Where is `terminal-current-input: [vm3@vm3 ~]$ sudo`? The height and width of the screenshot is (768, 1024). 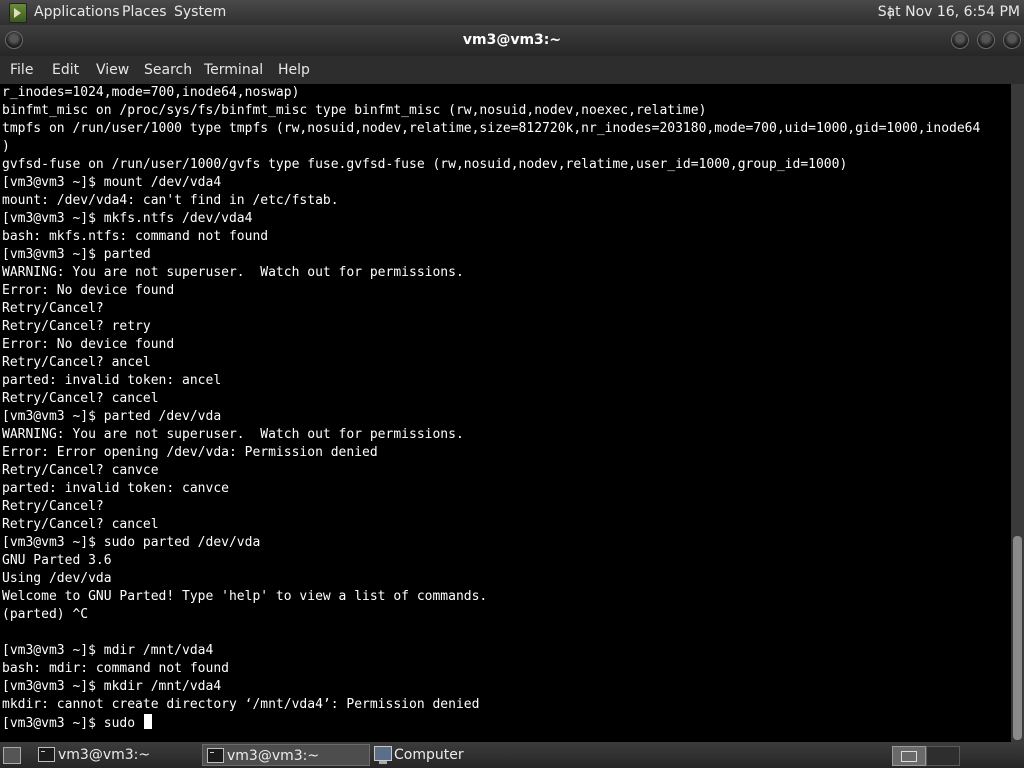 terminal-current-input: [vm3@vm3 ~]$ sudo is located at coordinates (72, 723).